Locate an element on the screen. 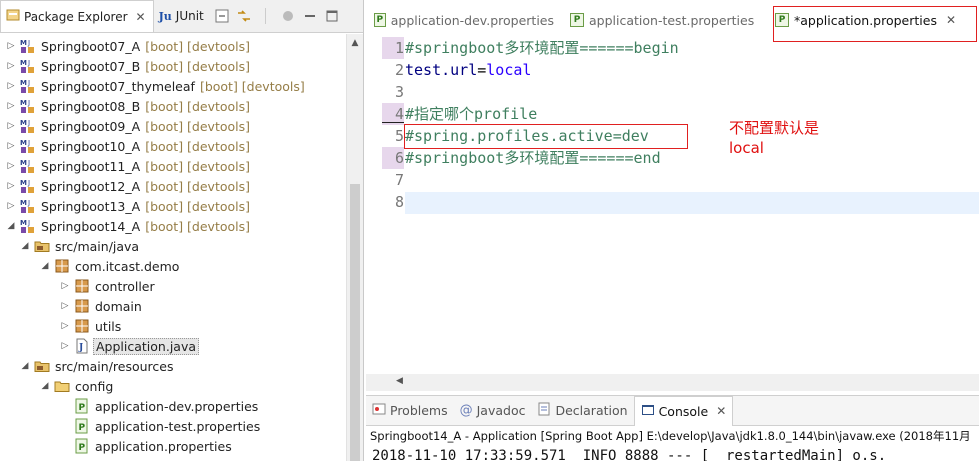  maximize-button is located at coordinates (332, 16).